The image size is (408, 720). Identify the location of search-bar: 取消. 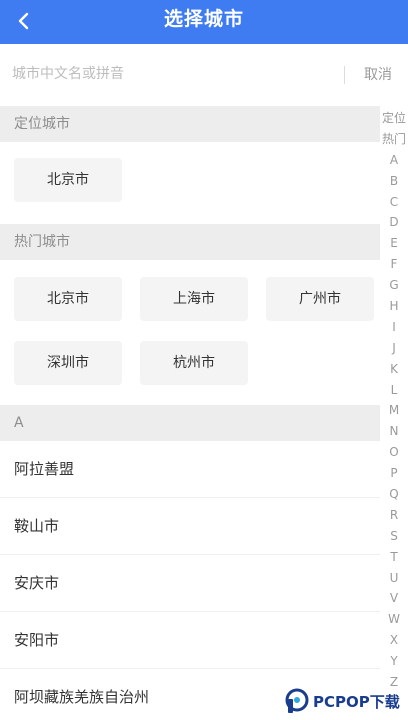
(204, 74).